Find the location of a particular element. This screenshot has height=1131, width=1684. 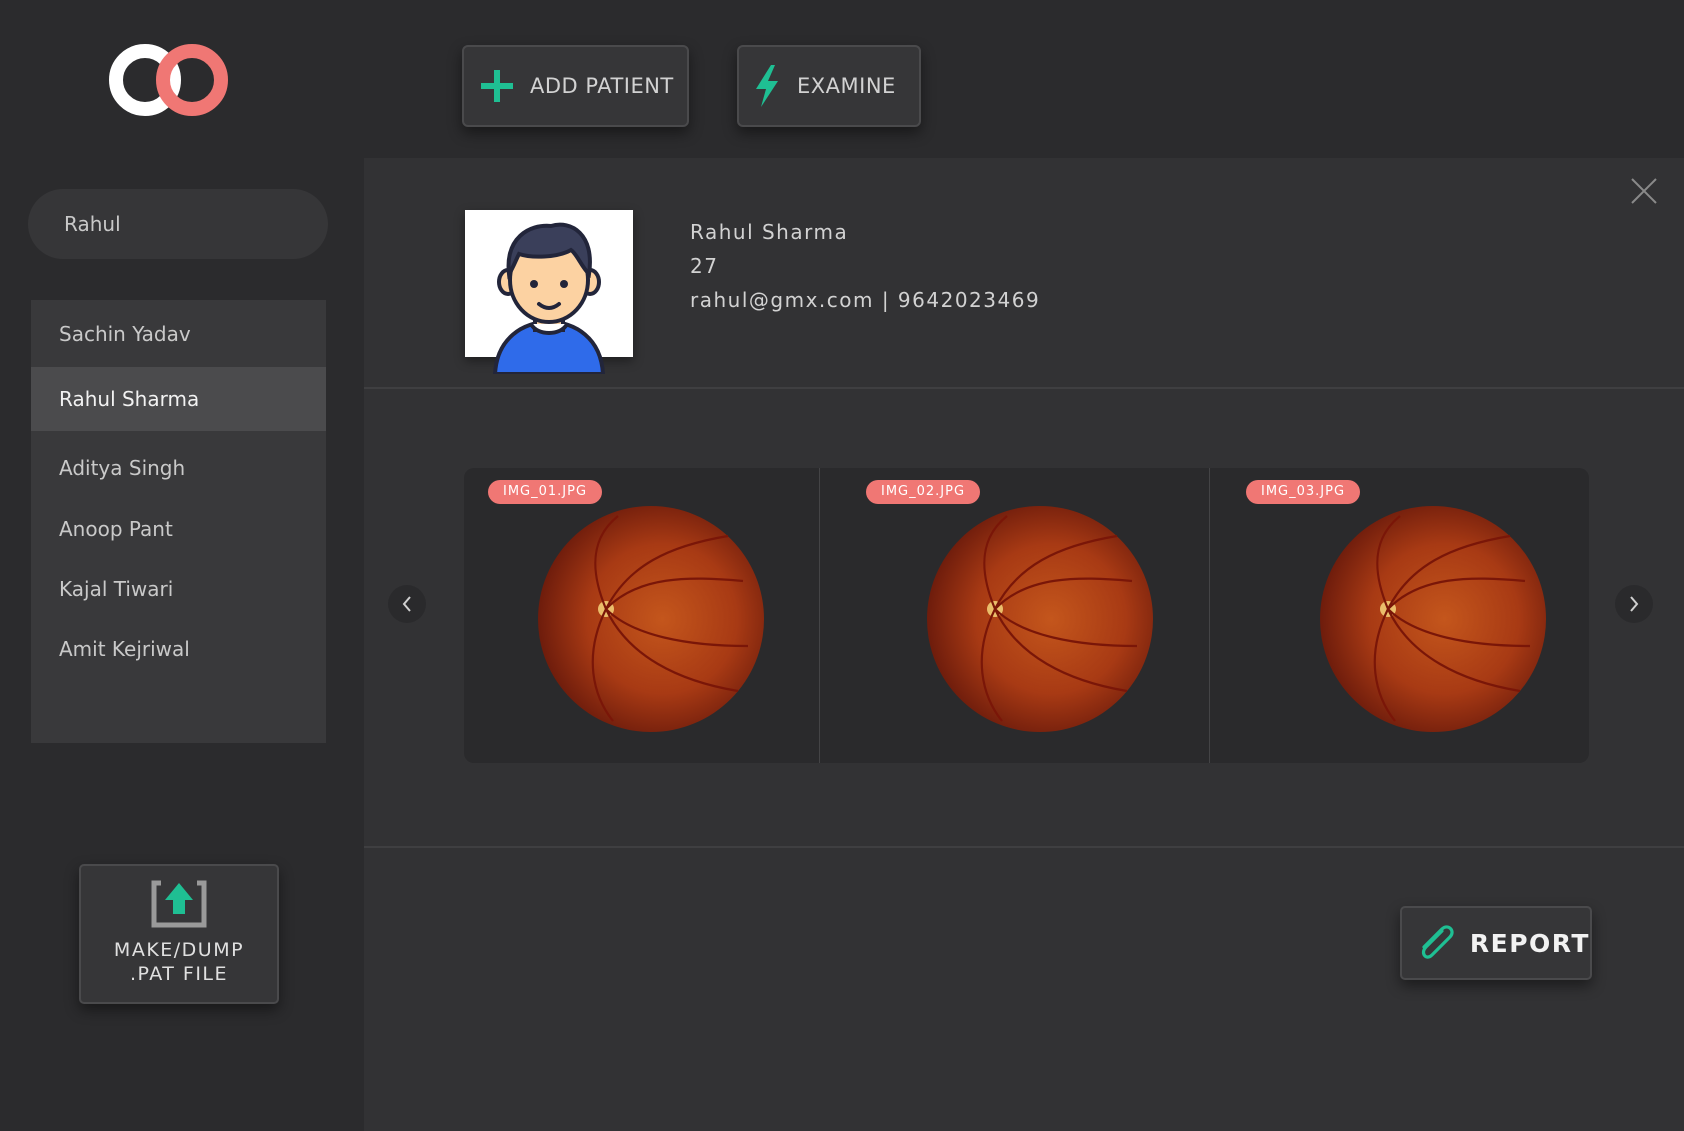

report-button: REPORT is located at coordinates (1496, 943).